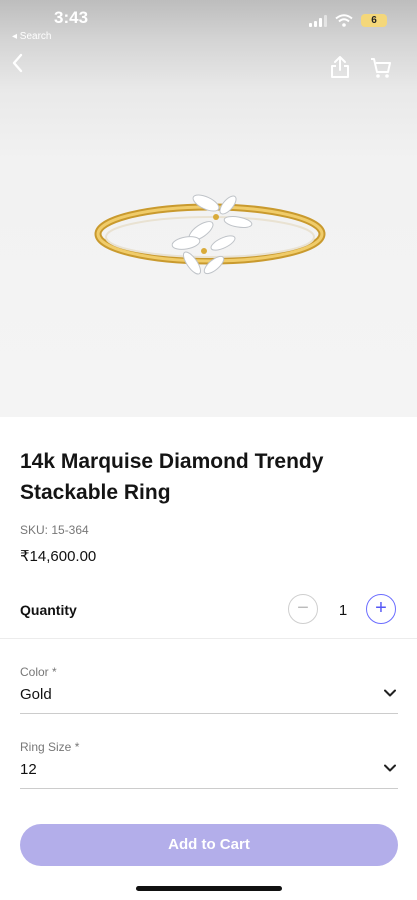 The height and width of the screenshot is (900, 417). What do you see at coordinates (58, 556) in the screenshot?
I see `product-price: ₹14,600.00` at bounding box center [58, 556].